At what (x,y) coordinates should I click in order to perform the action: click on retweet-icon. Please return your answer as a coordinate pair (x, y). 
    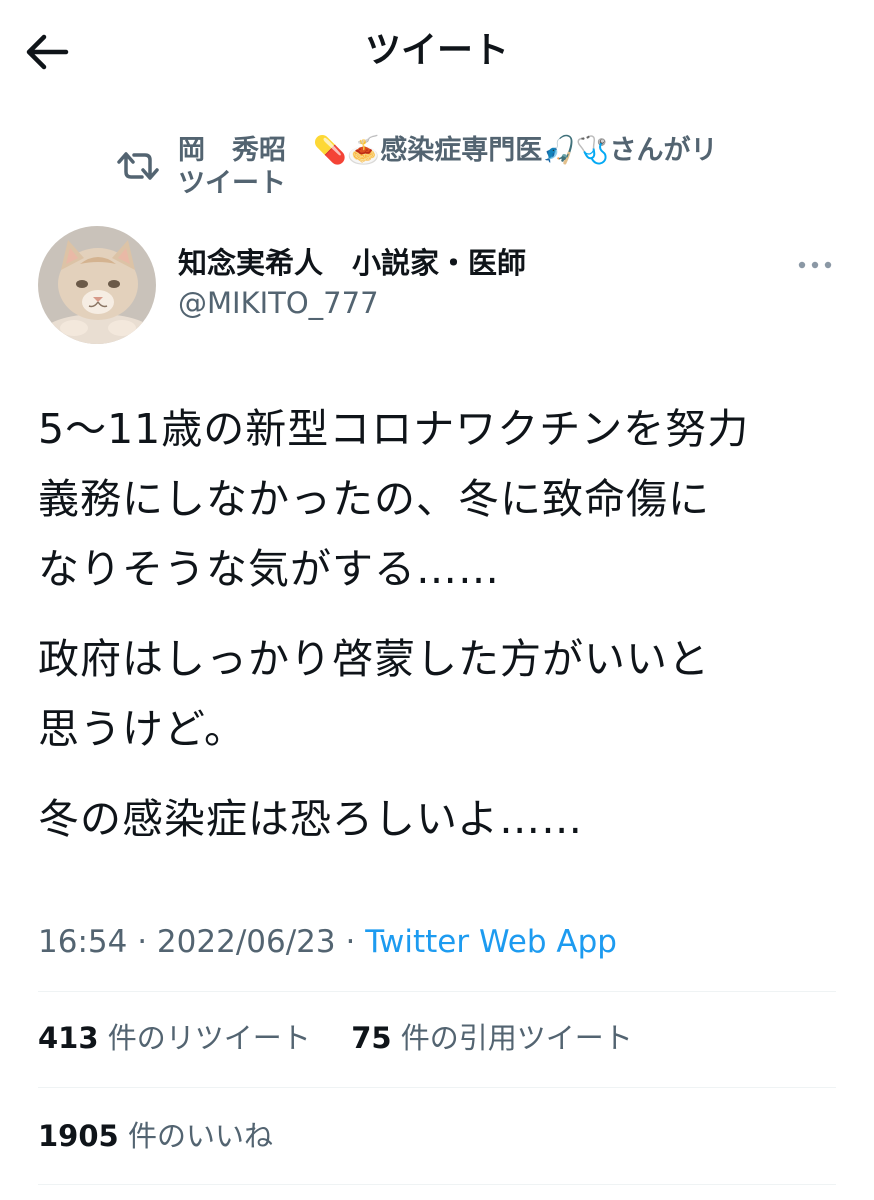
    Looking at the image, I should click on (138, 166).